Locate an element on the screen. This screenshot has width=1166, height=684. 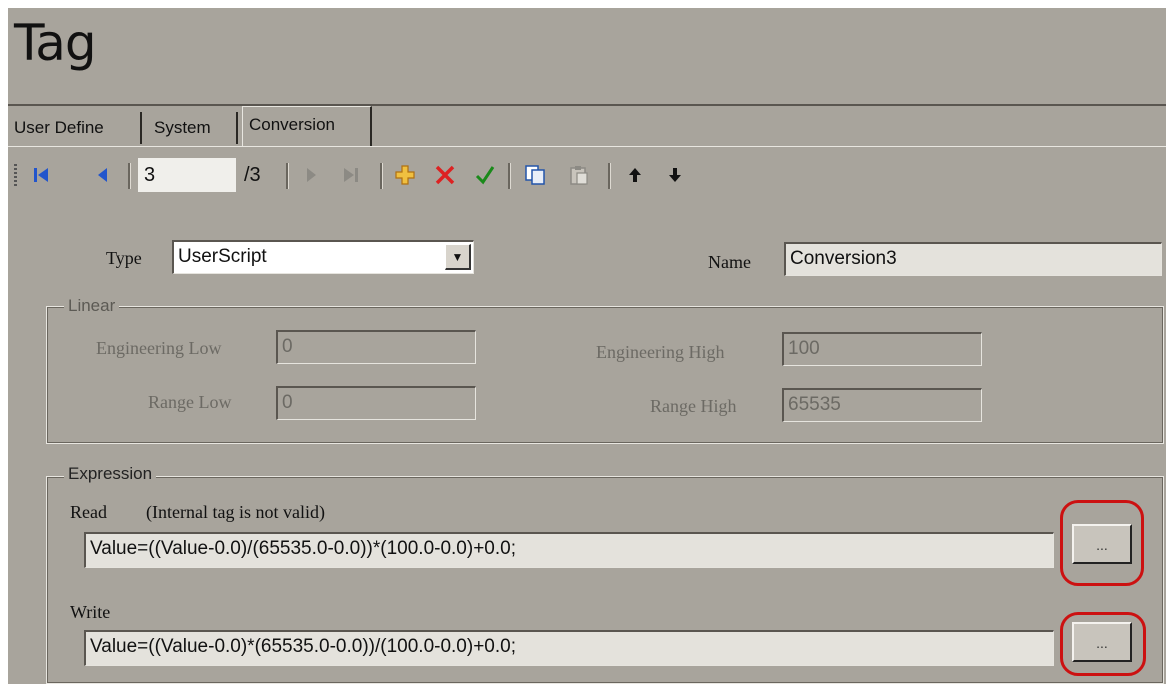
record-toolbar: /3 is located at coordinates (587, 175).